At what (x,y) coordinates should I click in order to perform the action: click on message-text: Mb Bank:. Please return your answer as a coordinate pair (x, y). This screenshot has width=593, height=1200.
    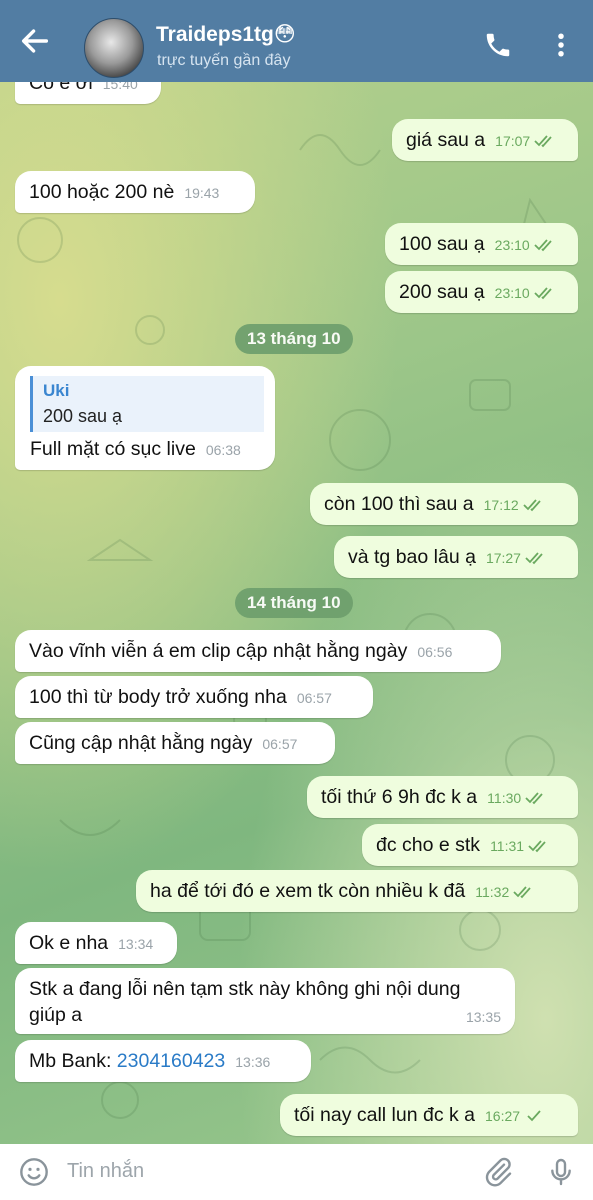
    Looking at the image, I should click on (73, 1061).